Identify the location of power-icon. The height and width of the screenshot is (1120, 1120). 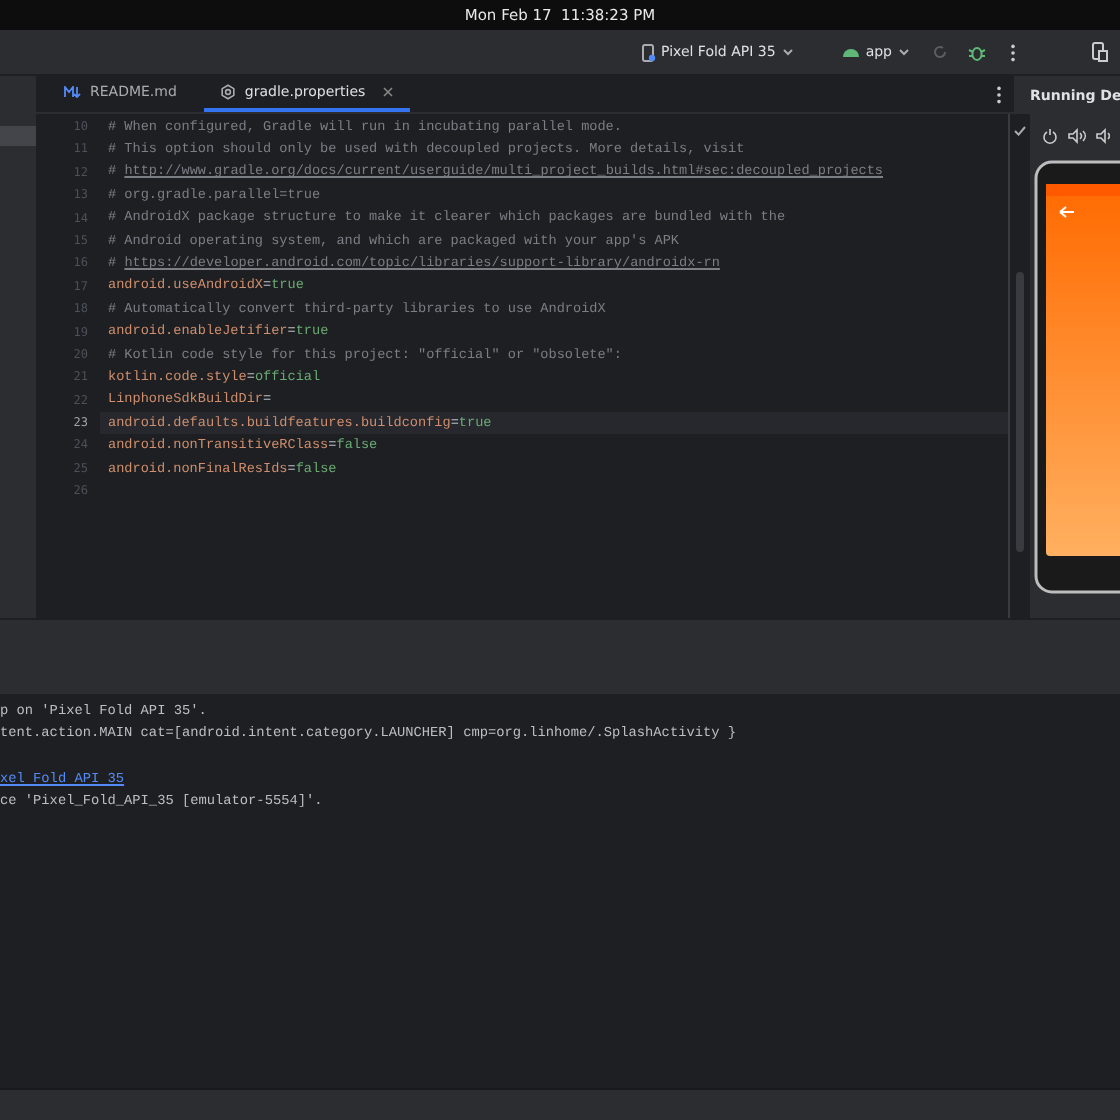
(1050, 136).